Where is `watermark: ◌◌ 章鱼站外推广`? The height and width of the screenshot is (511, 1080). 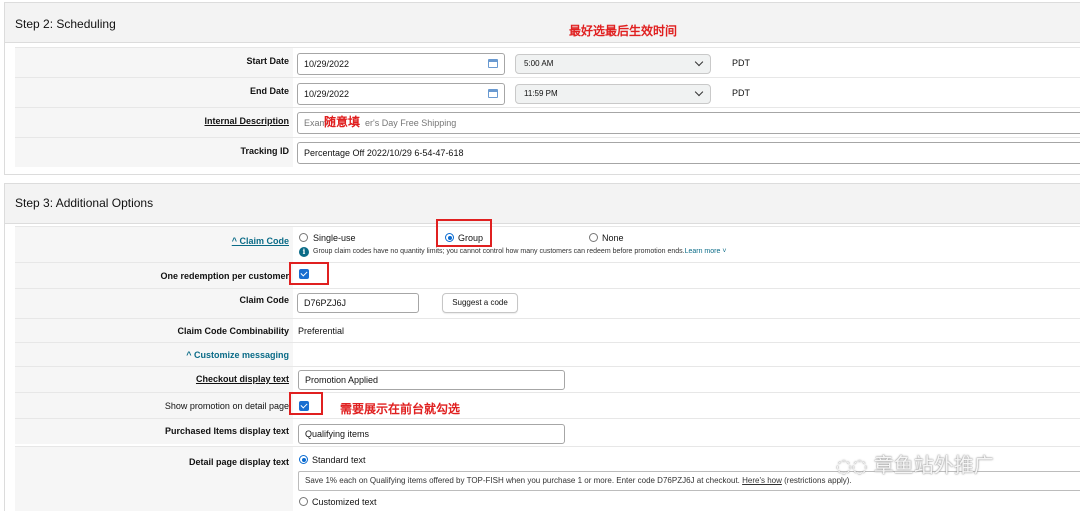
watermark: ◌◌ 章鱼站外推广 is located at coordinates (915, 465).